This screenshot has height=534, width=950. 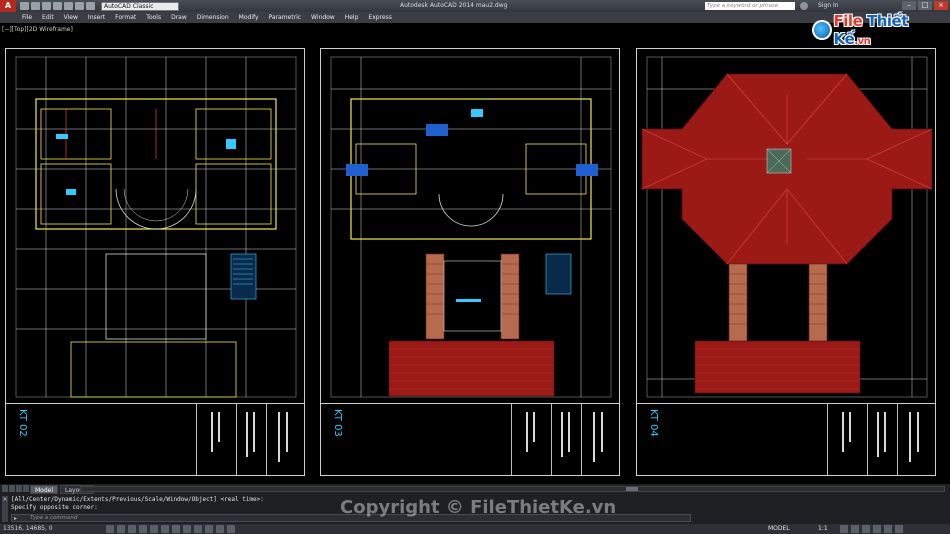 What do you see at coordinates (155, 439) in the screenshot?
I see `title-block: KT 02` at bounding box center [155, 439].